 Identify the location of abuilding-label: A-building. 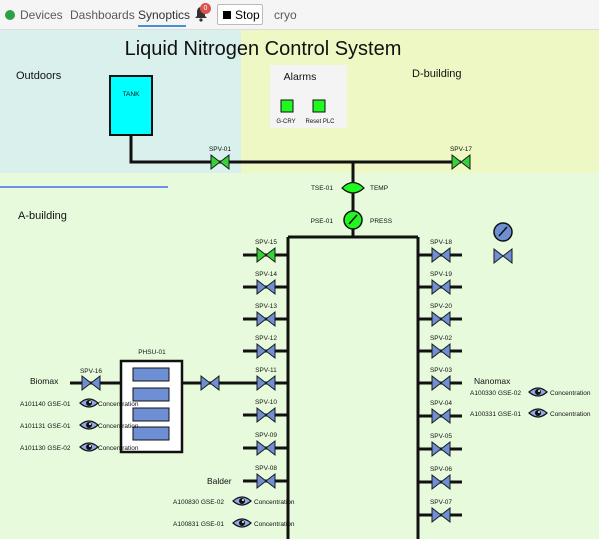
(42, 216).